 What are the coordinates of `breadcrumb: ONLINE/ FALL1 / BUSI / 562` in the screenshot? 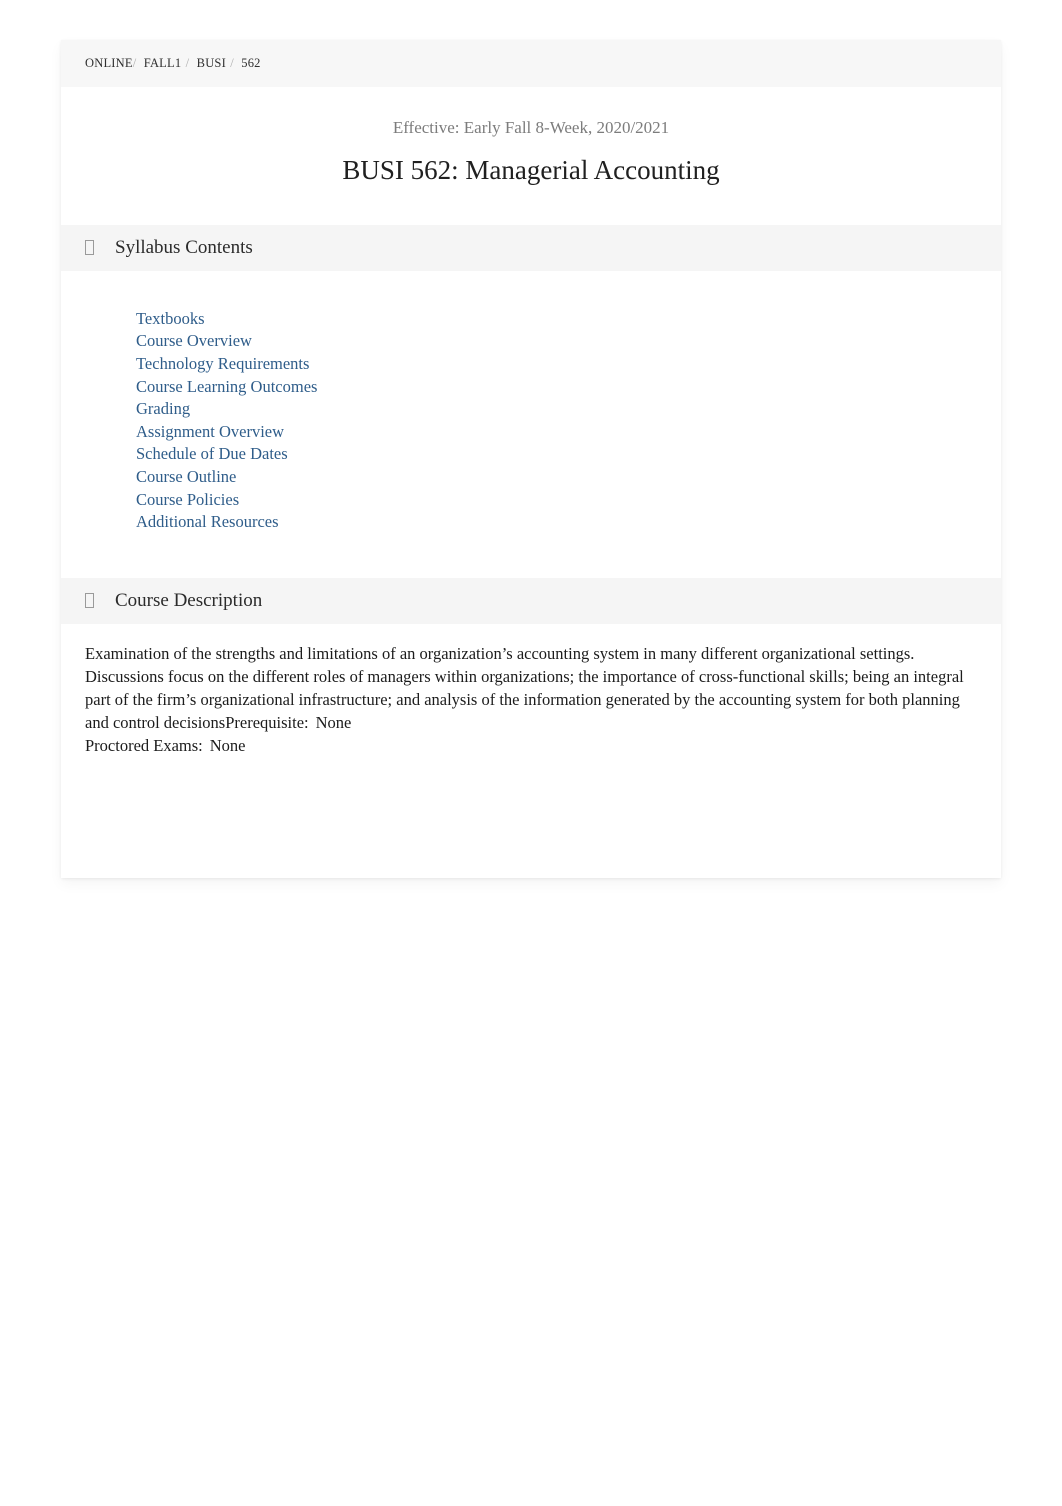 It's located at (173, 63).